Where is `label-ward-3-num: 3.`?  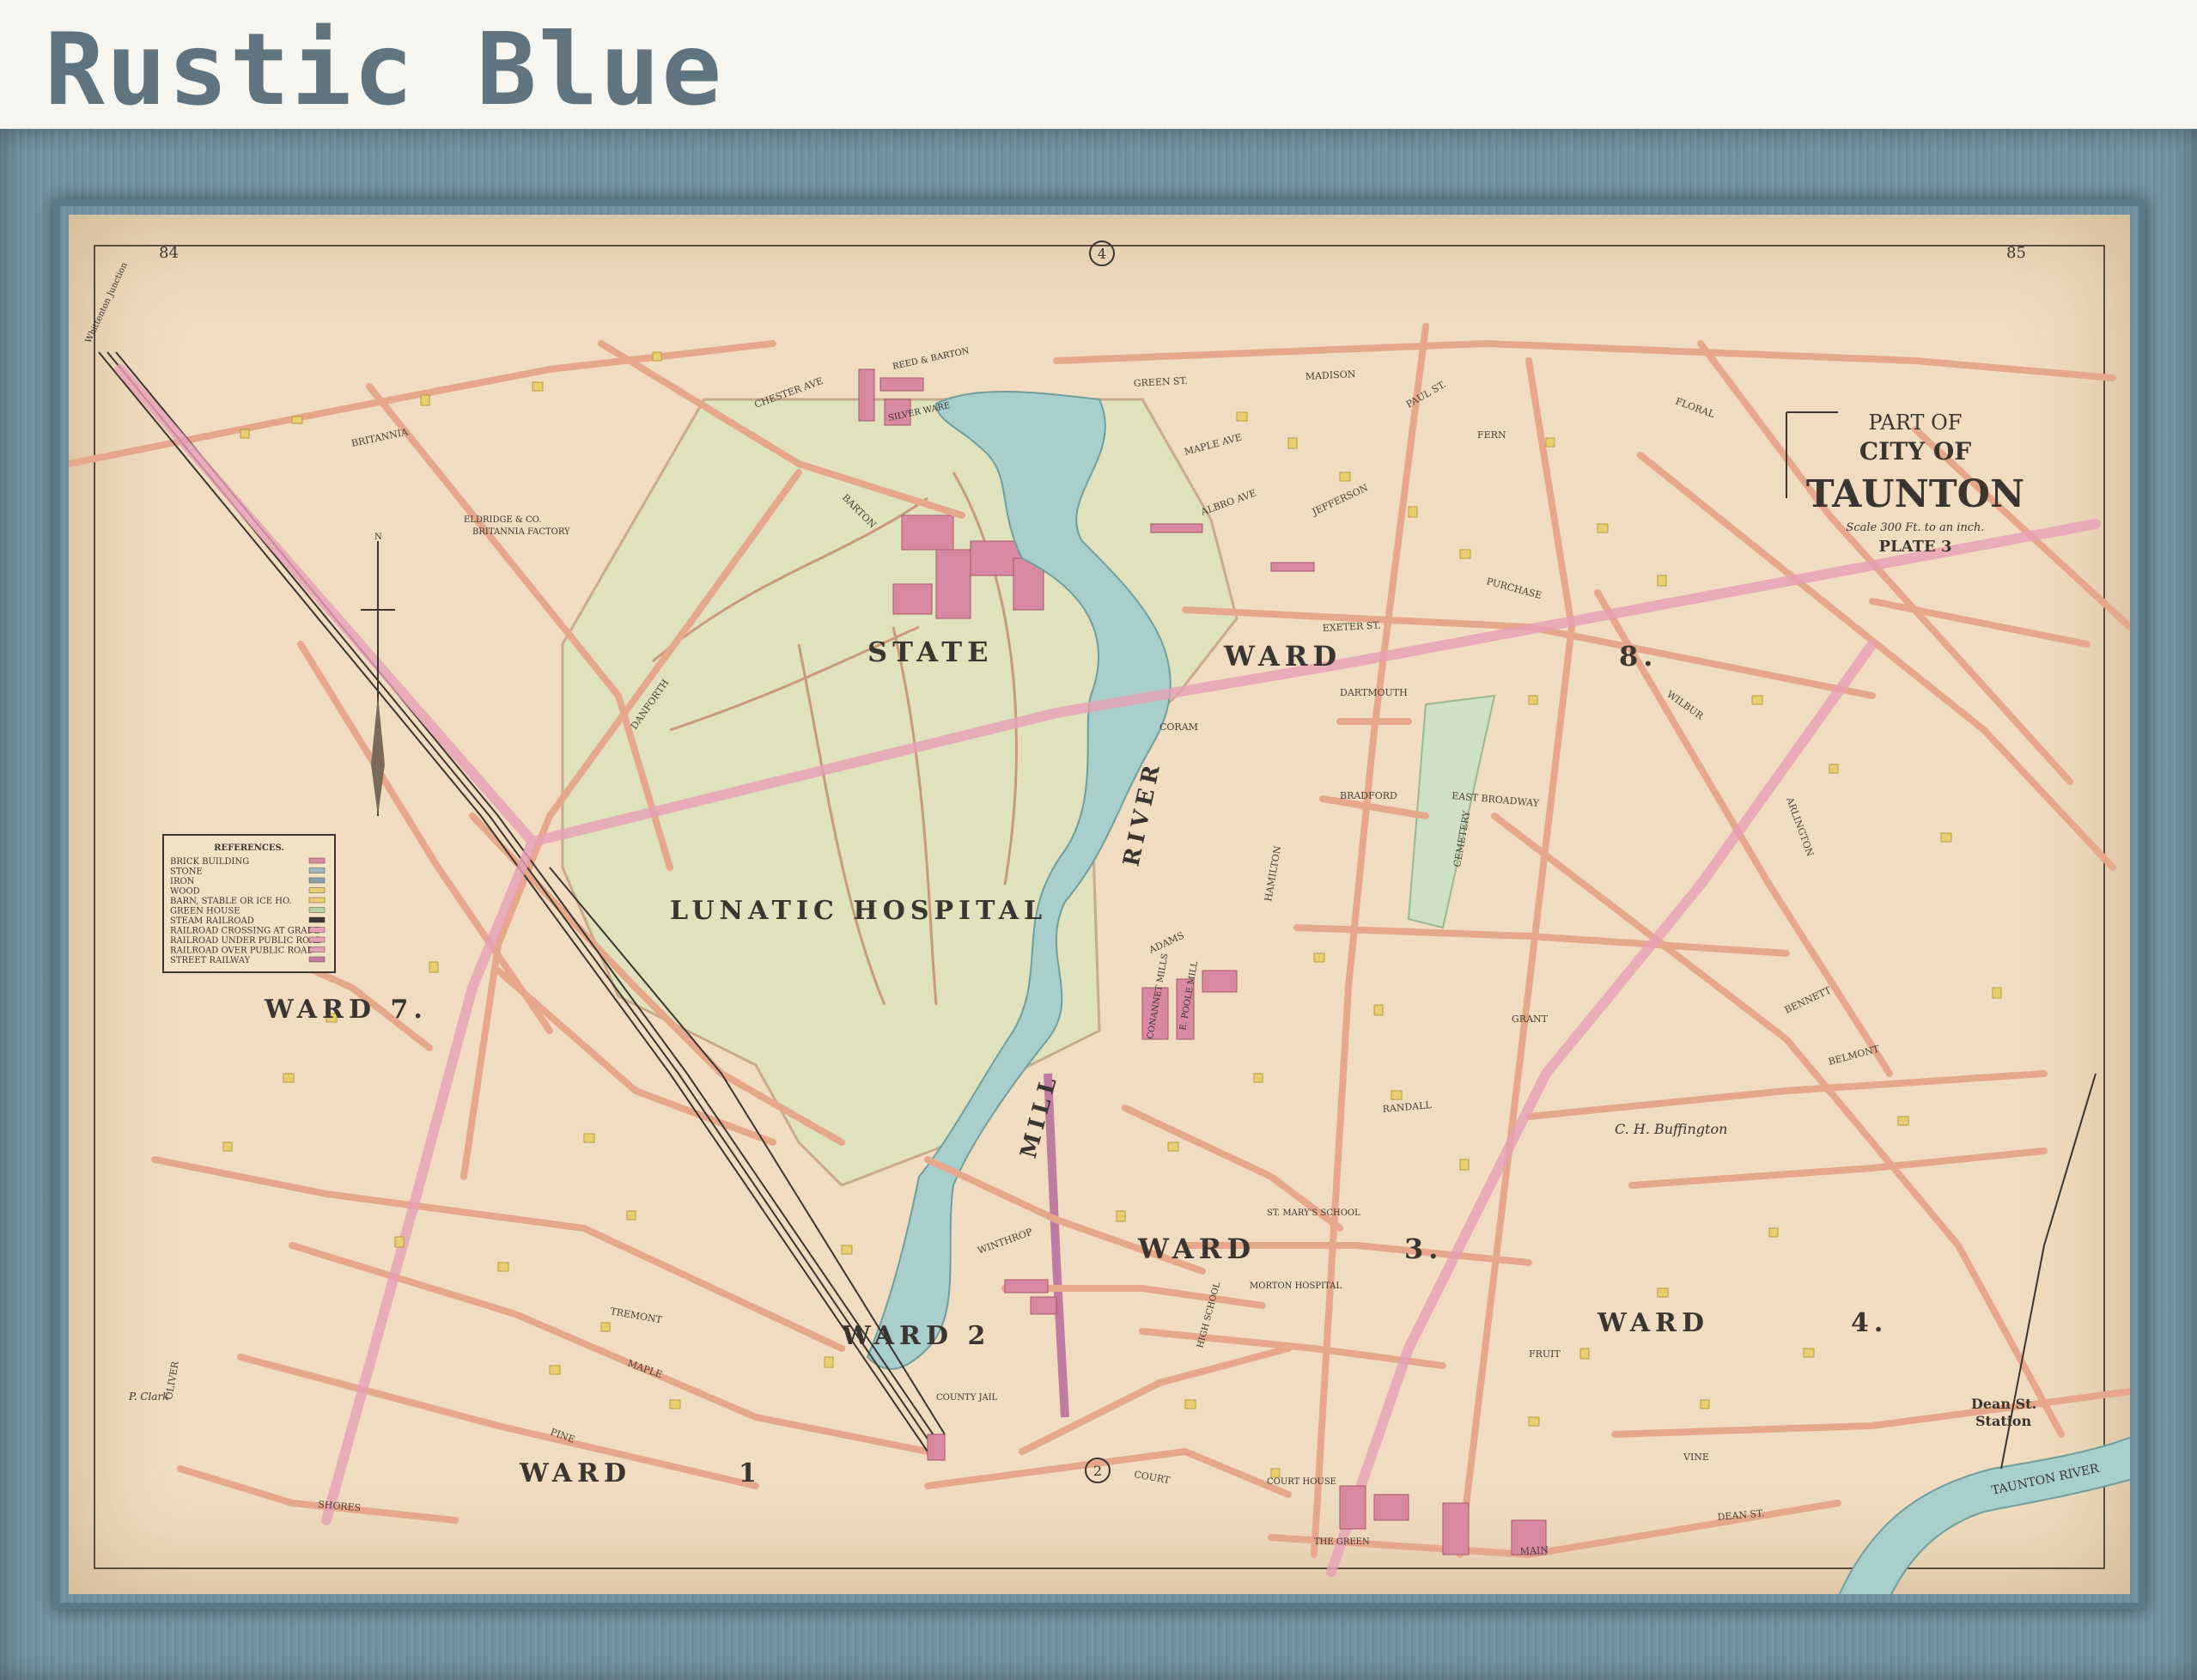 label-ward-3-num: 3. is located at coordinates (1423, 1249).